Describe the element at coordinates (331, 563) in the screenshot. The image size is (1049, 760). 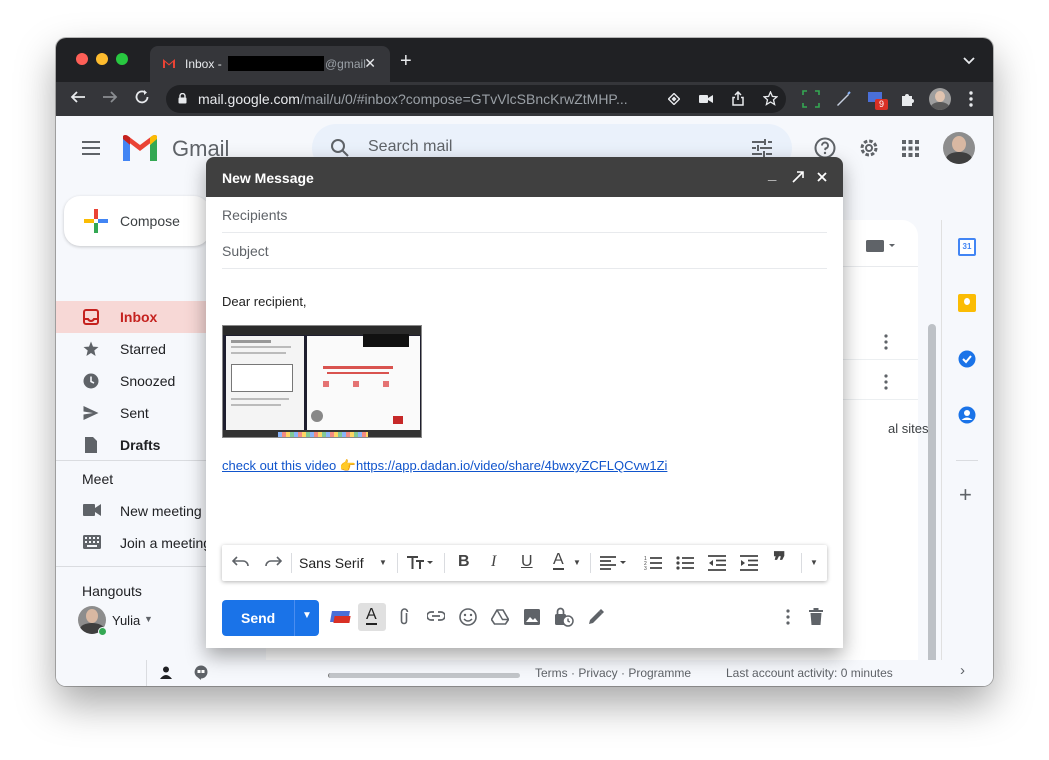
I see `font-family-select: Sans Serif` at that location.